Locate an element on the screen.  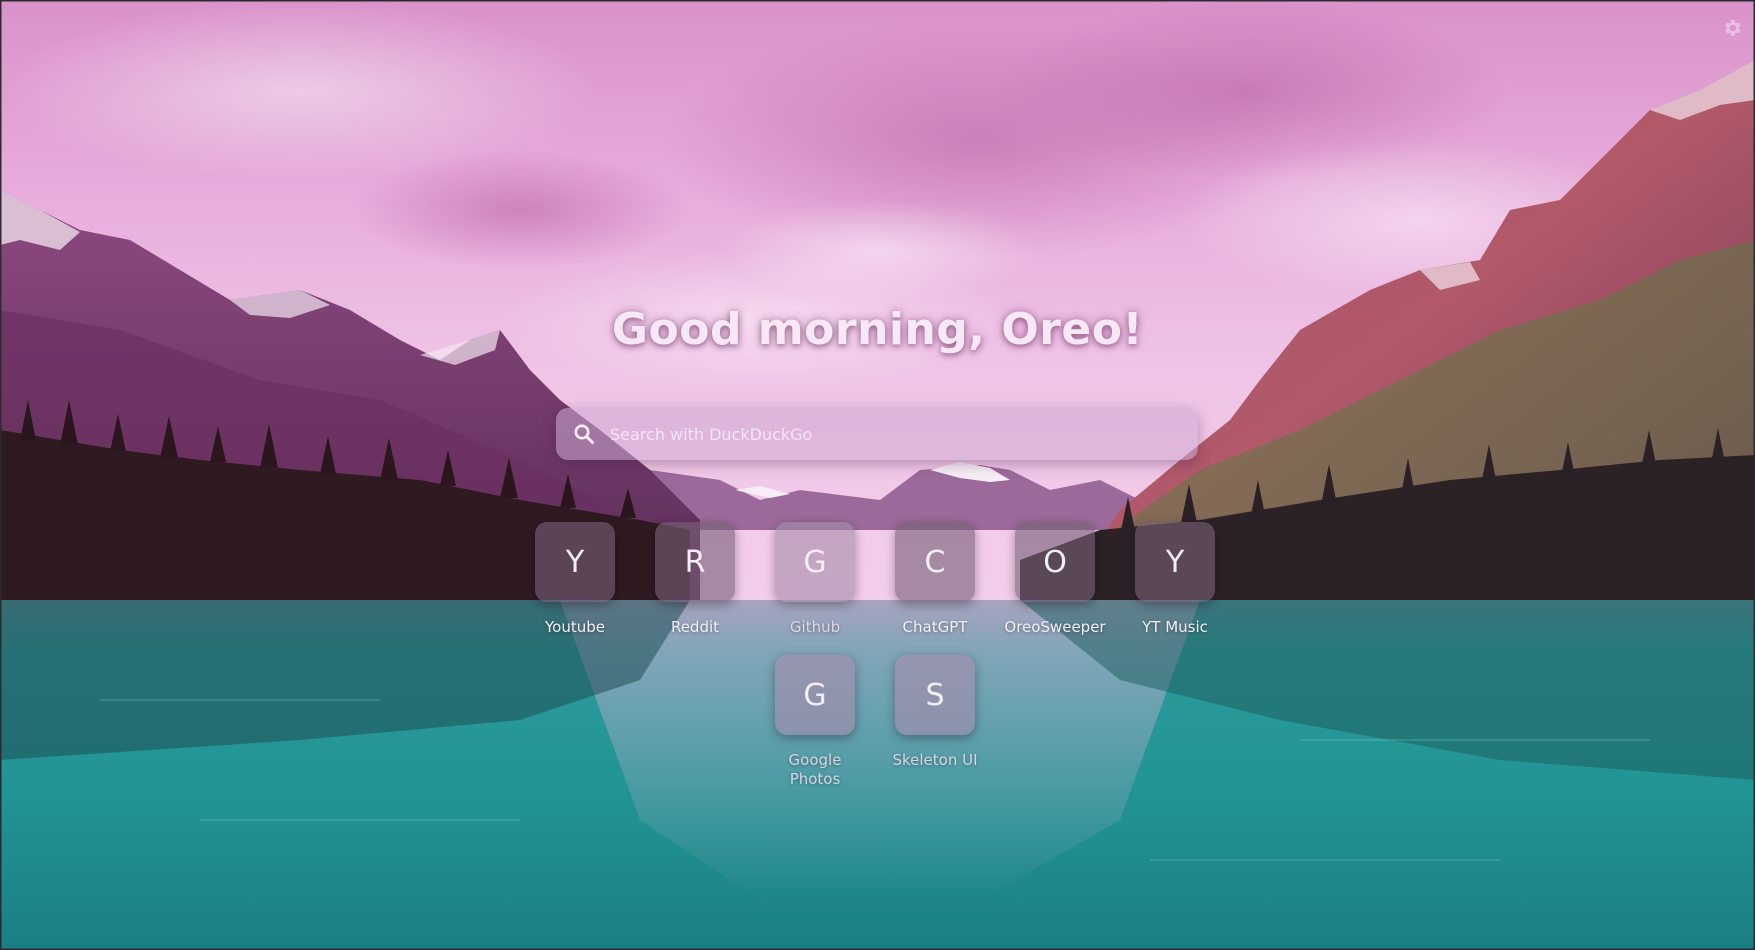
shortcut-label: Youtube is located at coordinates (575, 627).